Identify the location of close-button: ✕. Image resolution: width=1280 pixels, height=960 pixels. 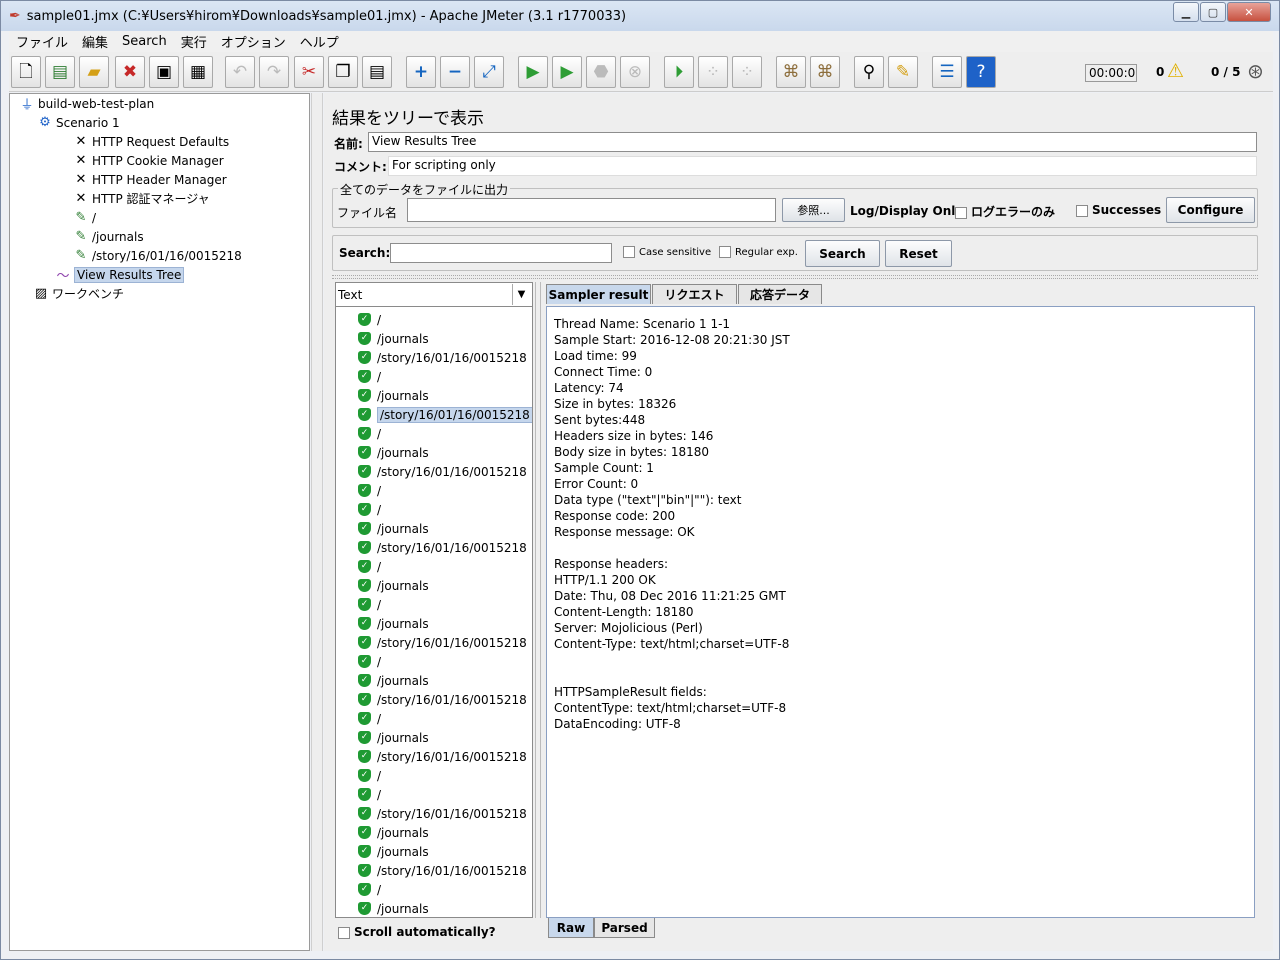
(1249, 12).